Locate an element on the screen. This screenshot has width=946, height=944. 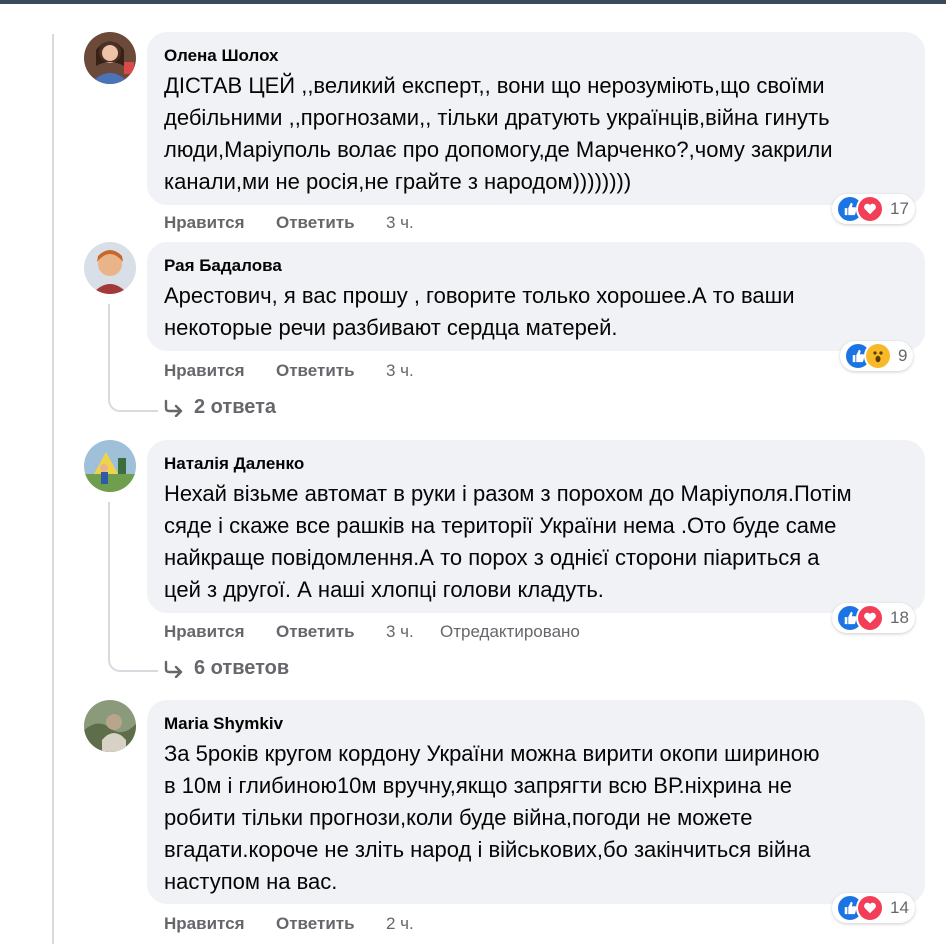
comment-text-line: наступом на вас. is located at coordinates (251, 881).